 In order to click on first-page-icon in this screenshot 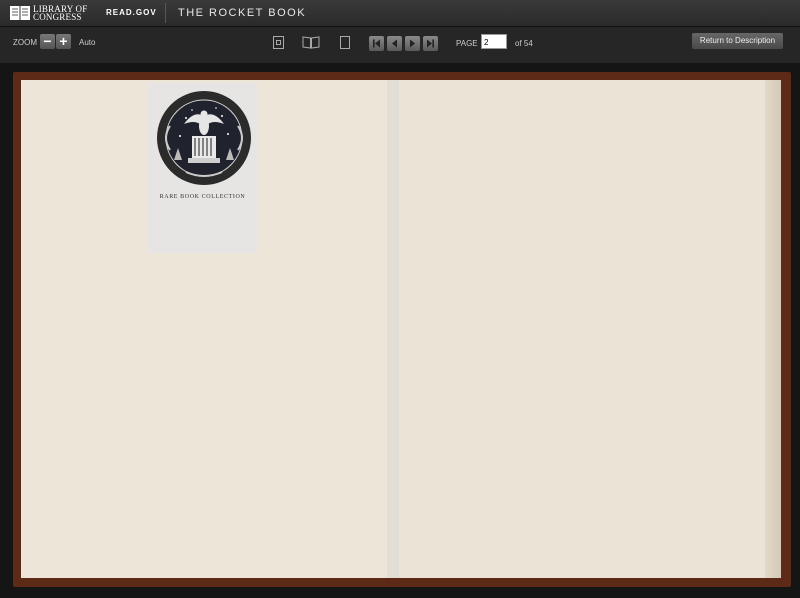, I will do `click(376, 43)`.